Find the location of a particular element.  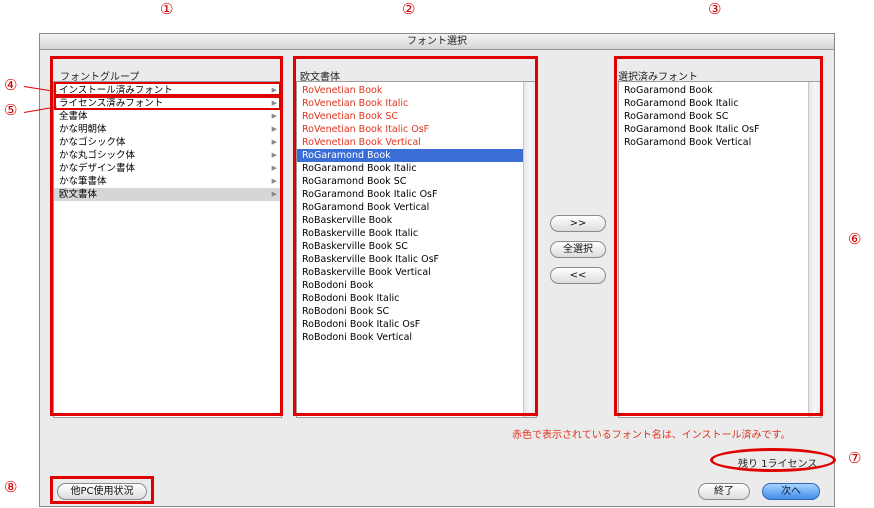

selected-list-item-label: RoGaramond Book Italic is located at coordinates (681, 103).